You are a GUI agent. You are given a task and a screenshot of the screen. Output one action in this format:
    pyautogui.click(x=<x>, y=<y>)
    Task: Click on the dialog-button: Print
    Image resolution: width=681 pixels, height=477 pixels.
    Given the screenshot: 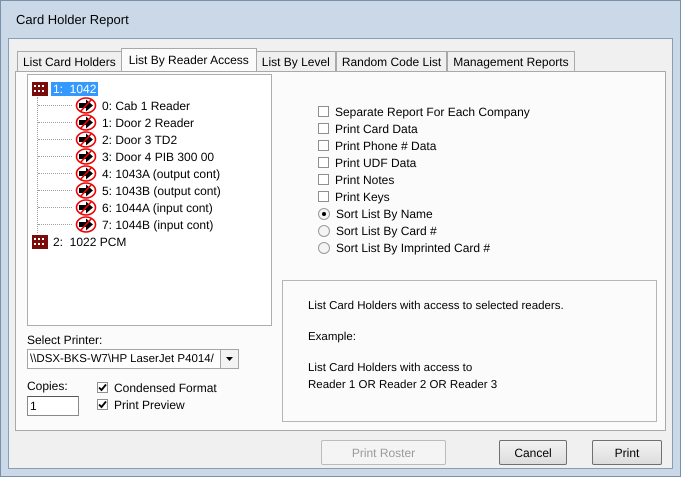 What is the action you would take?
    pyautogui.click(x=627, y=452)
    